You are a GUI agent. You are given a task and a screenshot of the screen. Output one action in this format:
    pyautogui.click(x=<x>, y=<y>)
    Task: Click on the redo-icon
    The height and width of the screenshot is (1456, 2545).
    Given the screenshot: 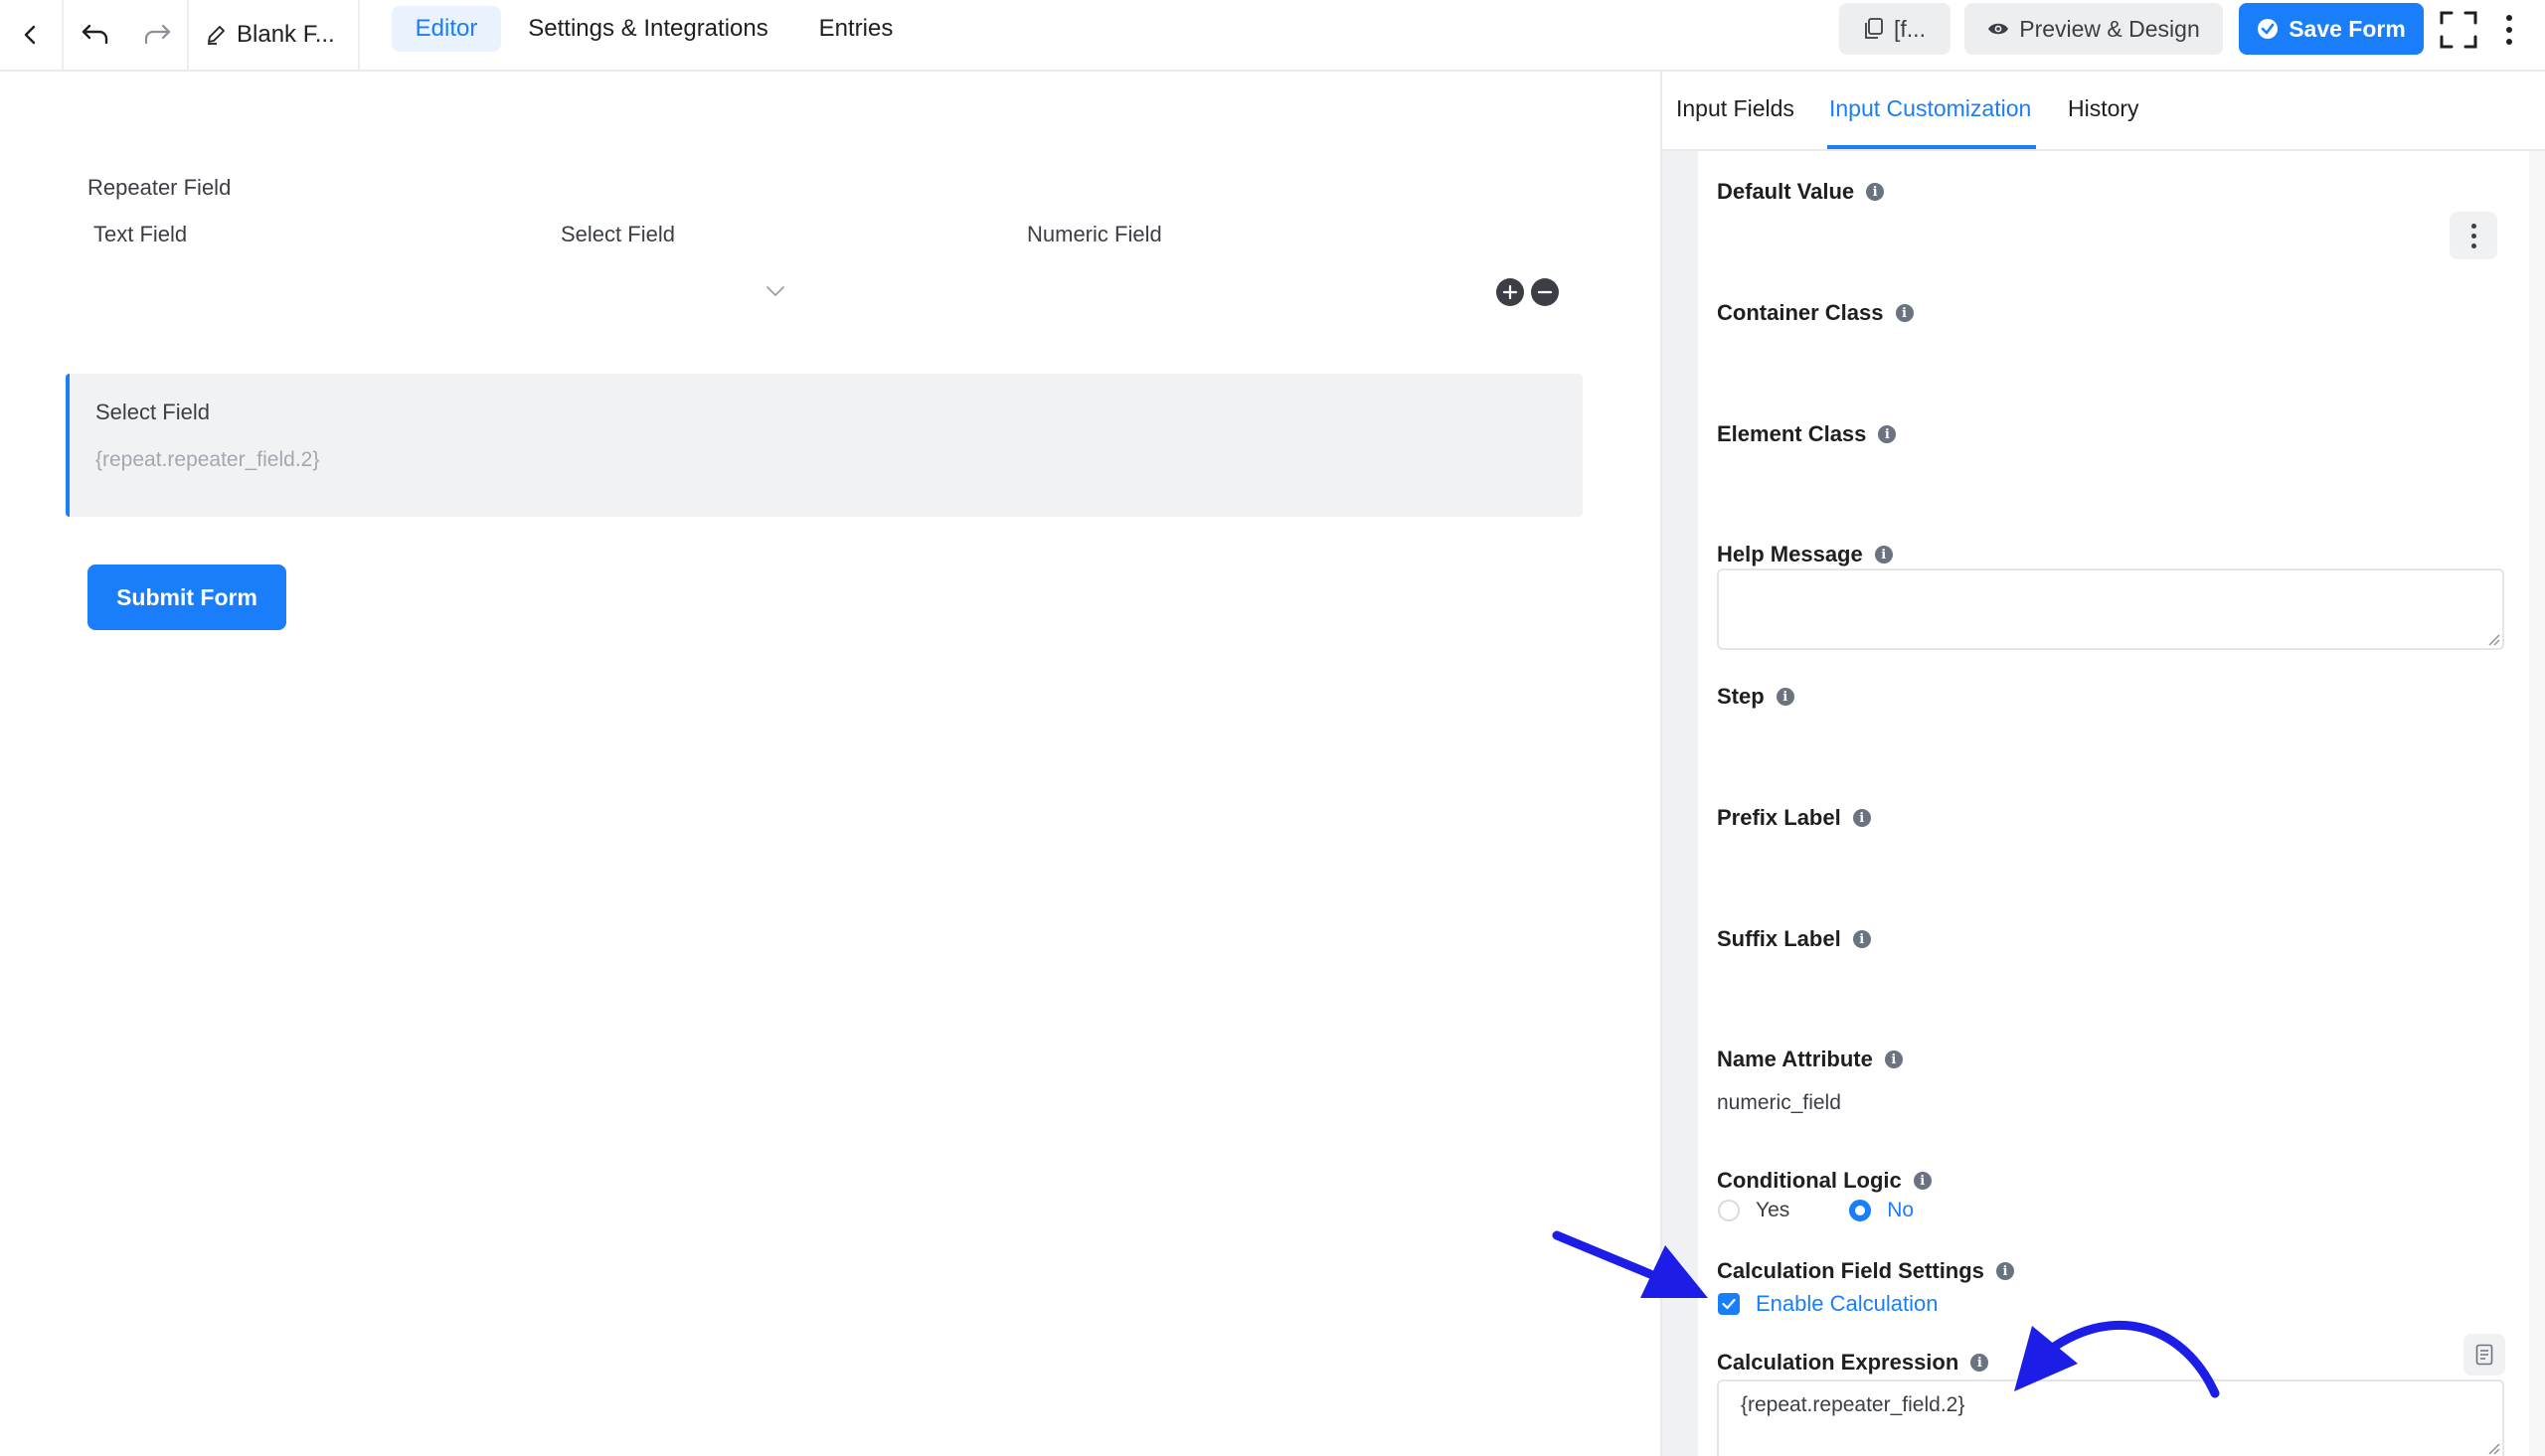 What is the action you would take?
    pyautogui.click(x=157, y=34)
    